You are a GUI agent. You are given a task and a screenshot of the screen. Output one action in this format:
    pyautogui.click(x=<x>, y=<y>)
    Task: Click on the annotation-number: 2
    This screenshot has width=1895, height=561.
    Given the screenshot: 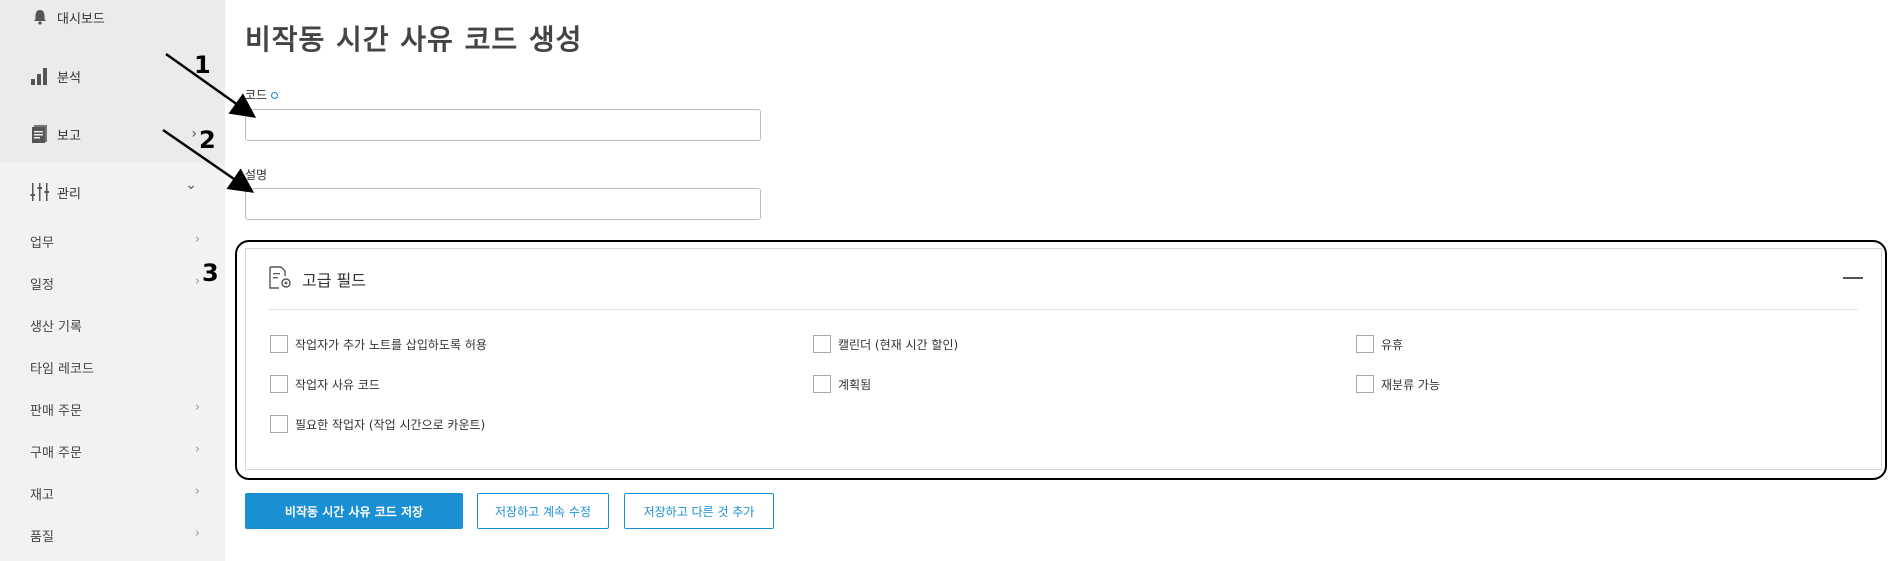 What is the action you would take?
    pyautogui.click(x=207, y=140)
    